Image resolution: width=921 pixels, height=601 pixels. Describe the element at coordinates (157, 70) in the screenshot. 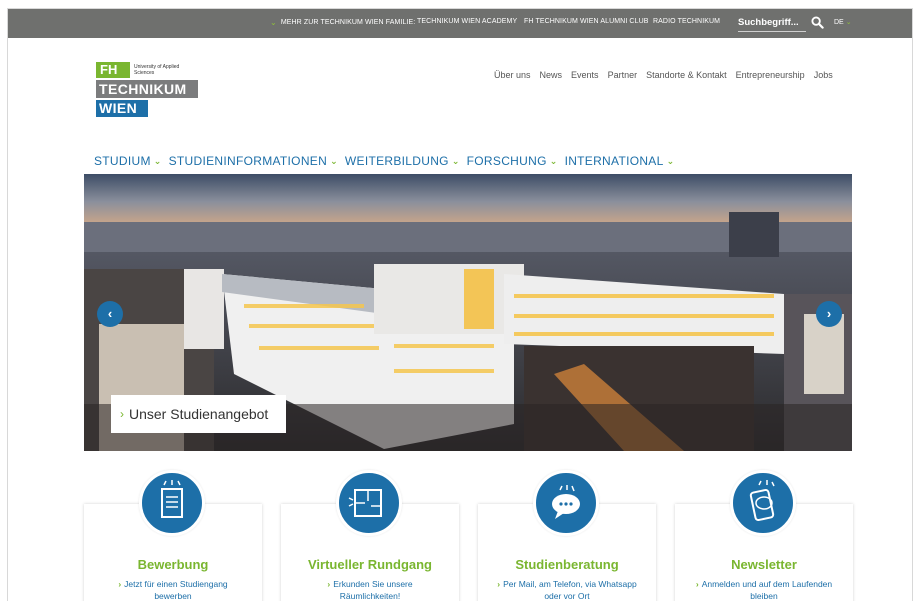

I see `logo-university-text: University of Applied Sciences` at that location.